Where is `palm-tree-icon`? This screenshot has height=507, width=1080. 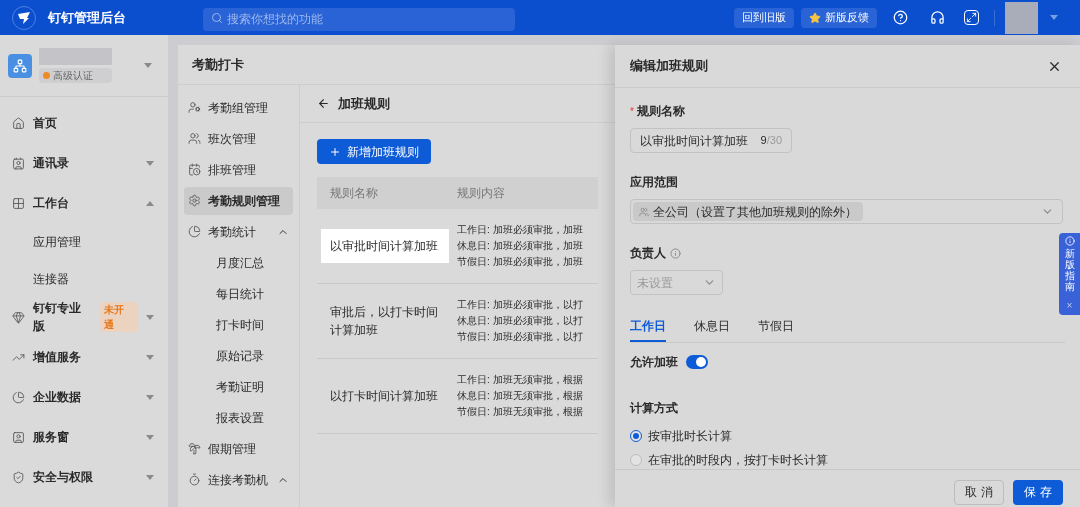 palm-tree-icon is located at coordinates (194, 448).